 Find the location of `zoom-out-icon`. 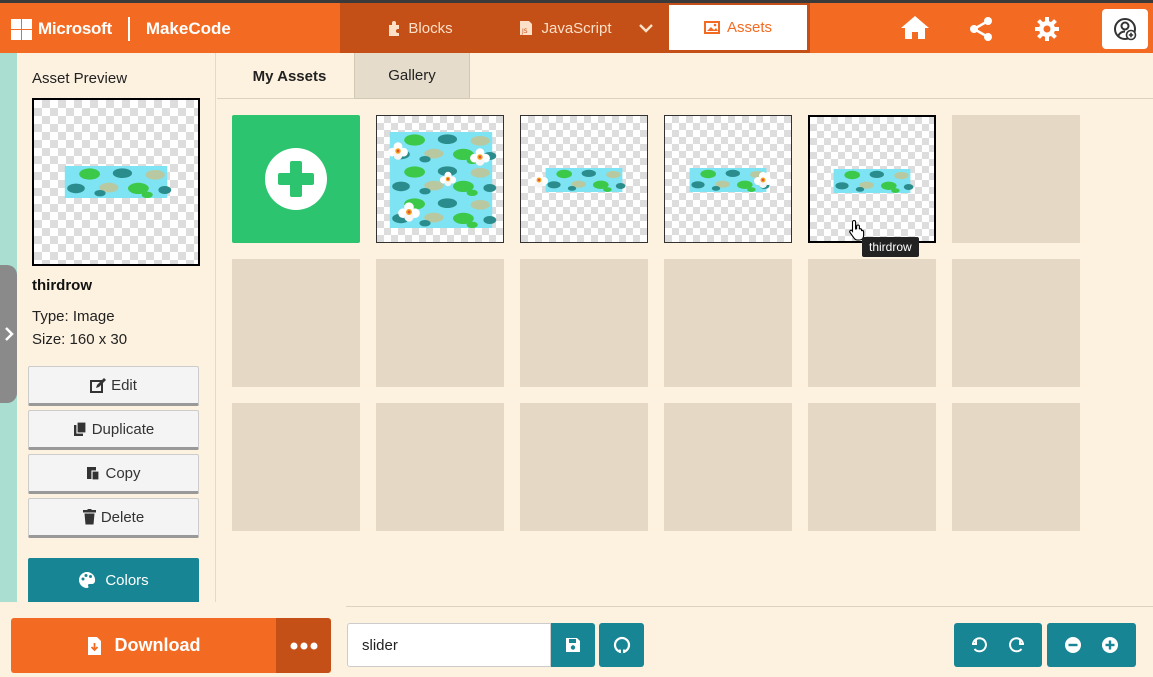

zoom-out-icon is located at coordinates (1073, 645).